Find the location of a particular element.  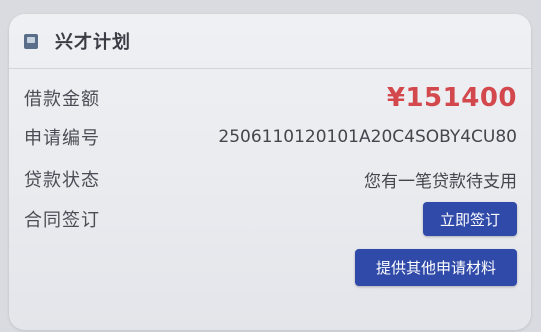

header-divider is located at coordinates (270, 68).